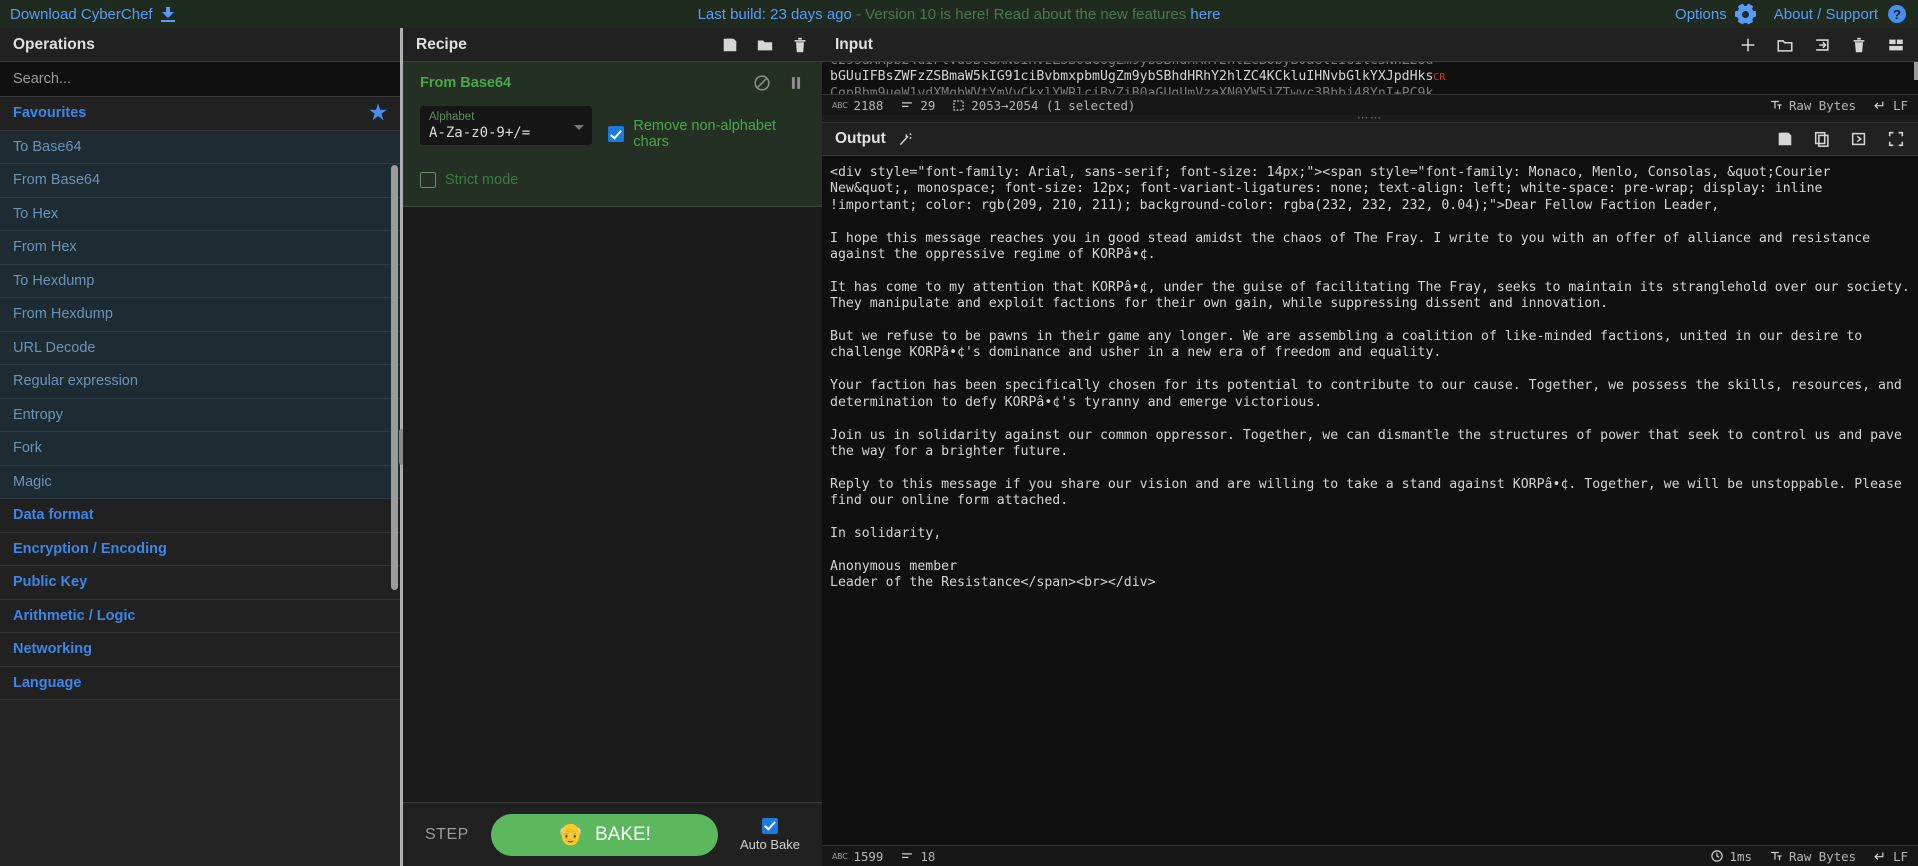 Image resolution: width=1918 pixels, height=866 pixels. Describe the element at coordinates (1053, 105) in the screenshot. I see `input-selection-value: 2053→2054 (1 selected)` at that location.